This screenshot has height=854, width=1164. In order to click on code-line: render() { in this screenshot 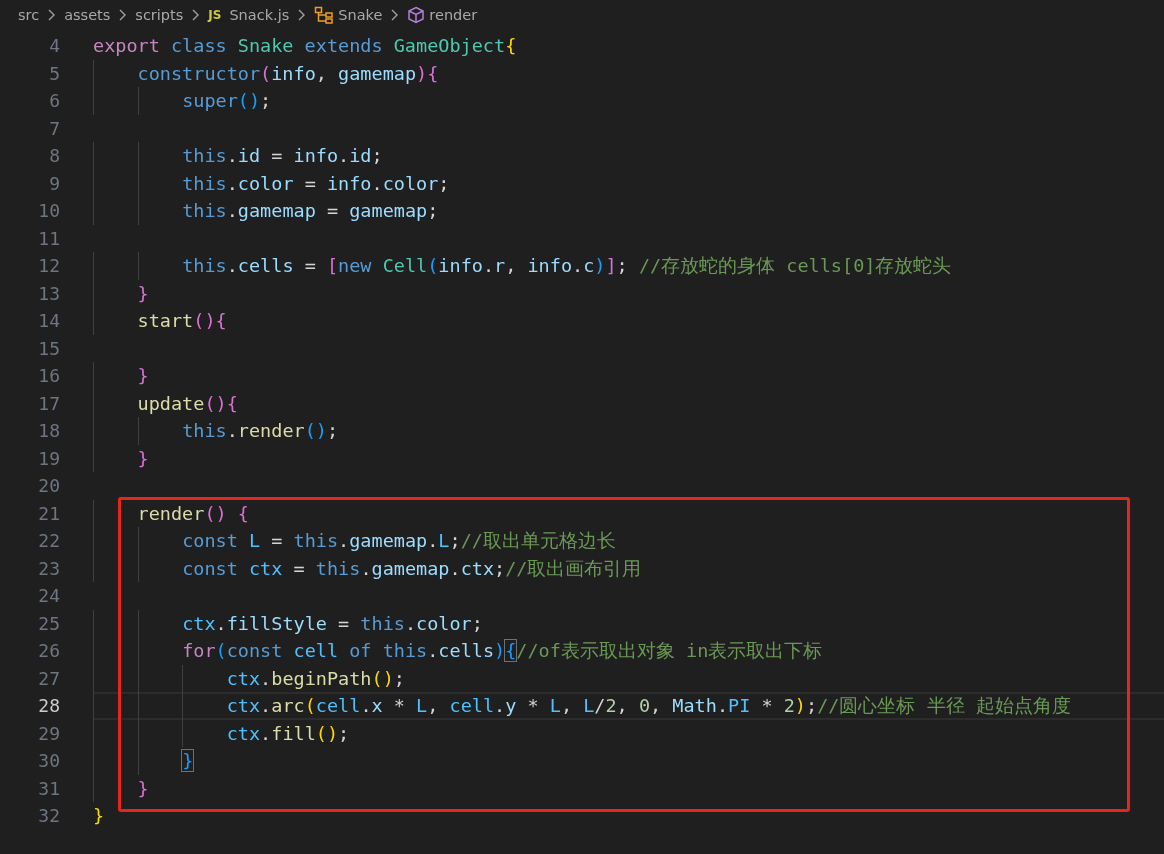, I will do `click(171, 513)`.